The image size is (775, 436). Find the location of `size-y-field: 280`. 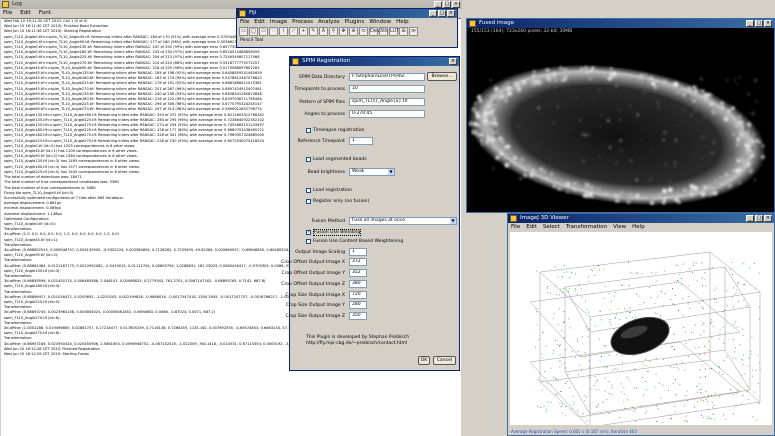

size-y-field: 280 is located at coordinates (358, 305).